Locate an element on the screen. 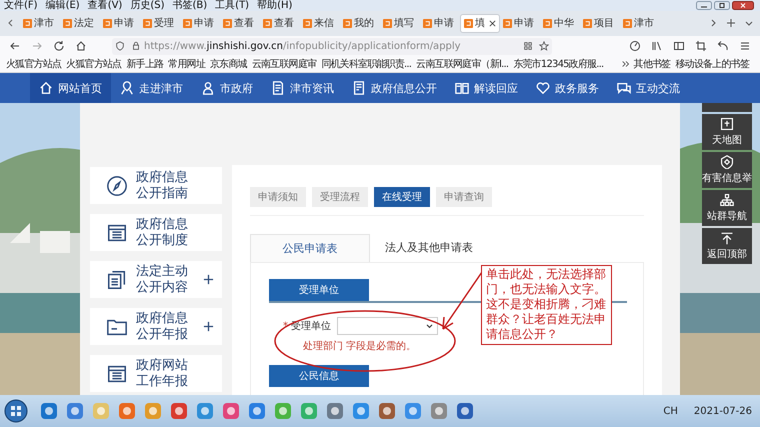  browser-tab: 受理 is located at coordinates (160, 23).